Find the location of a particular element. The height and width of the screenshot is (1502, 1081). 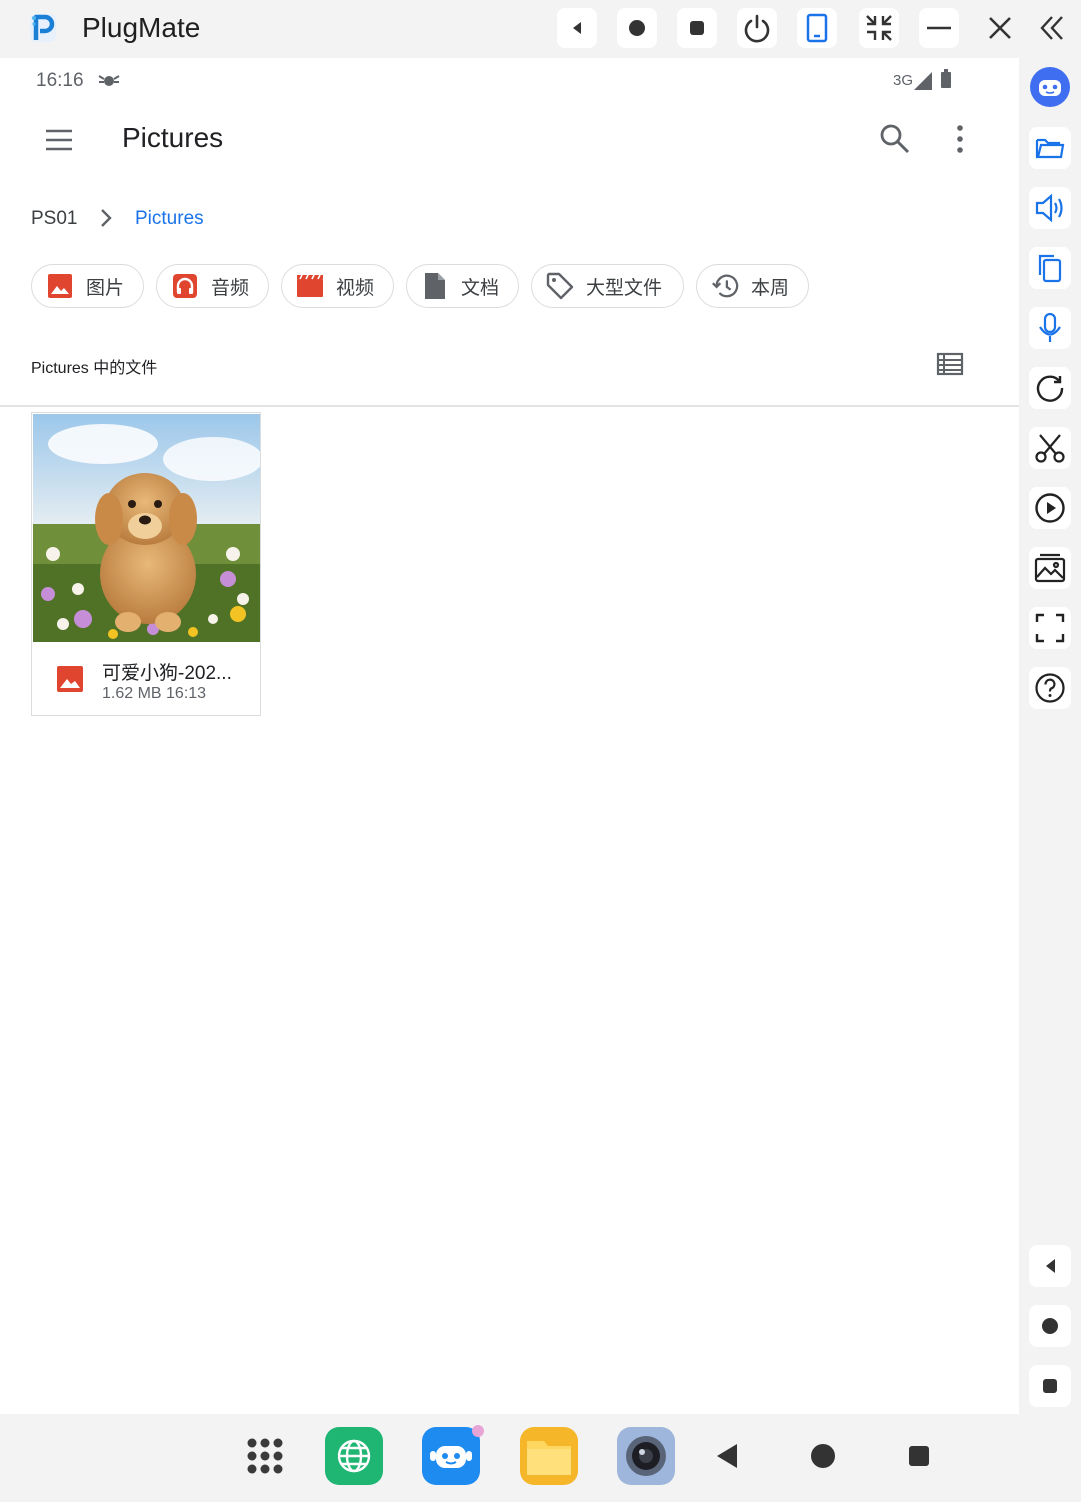

minimize-icon is located at coordinates (939, 28).